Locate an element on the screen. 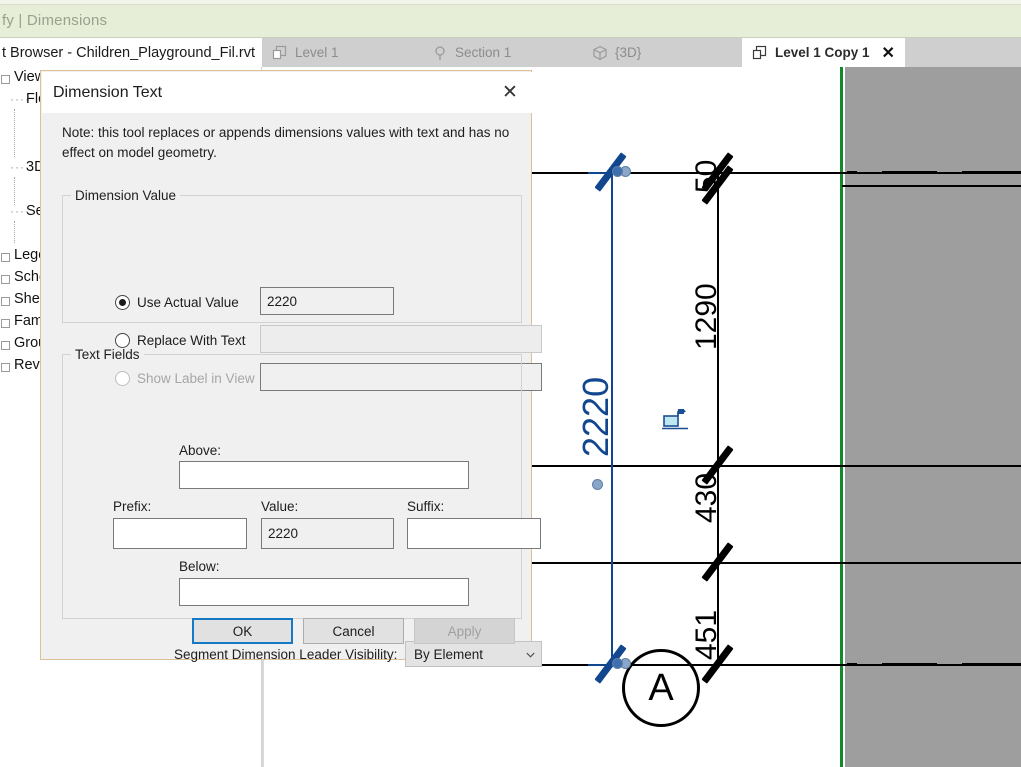  cube-icon is located at coordinates (600, 53).